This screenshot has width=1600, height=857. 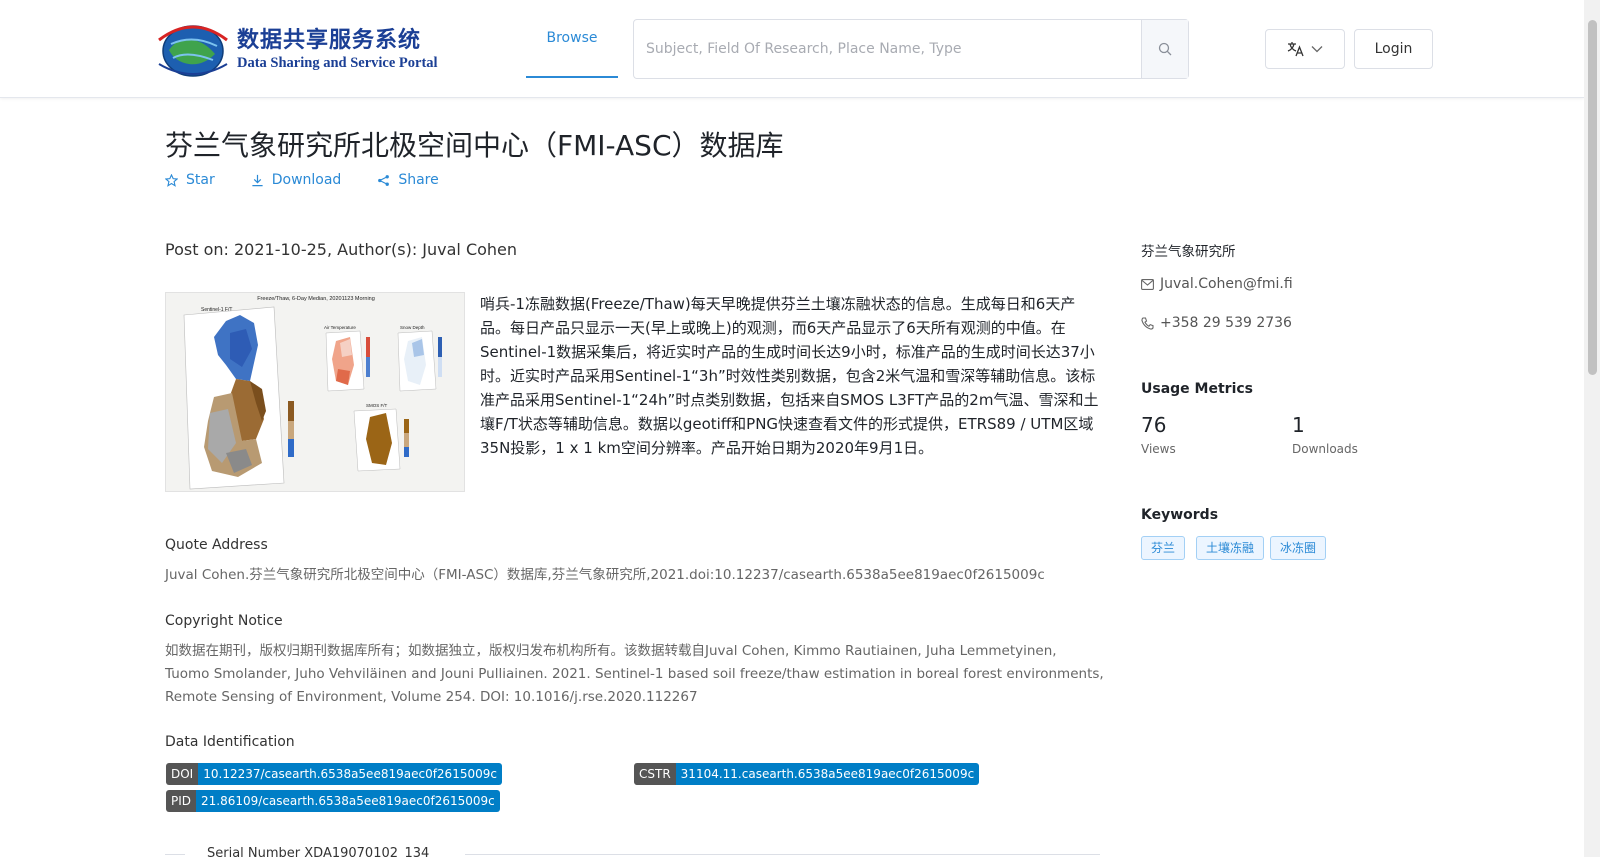 I want to click on serial-number: Serial Number XDA19070102_134, so click(x=318, y=851).